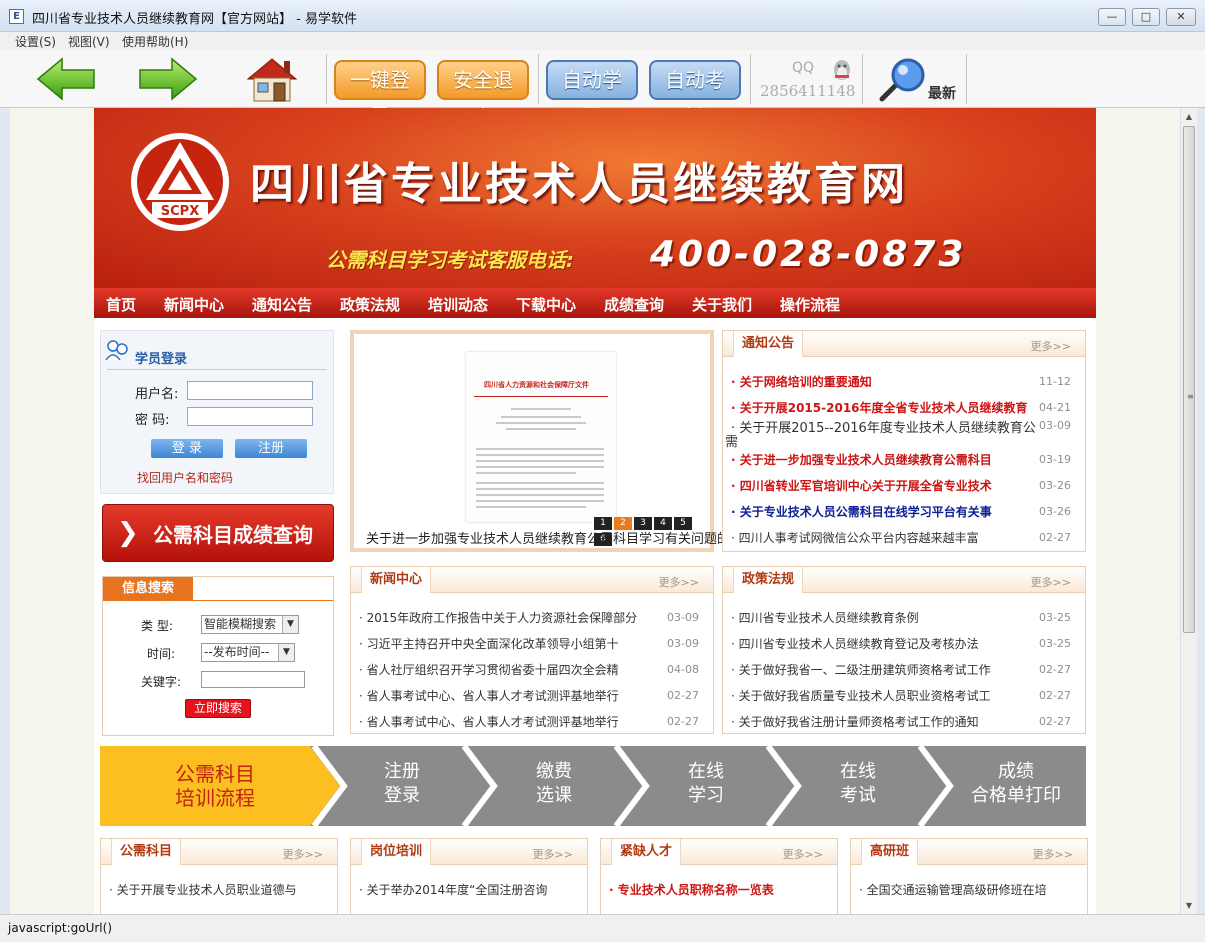 This screenshot has width=1205, height=942. What do you see at coordinates (808, 254) in the screenshot?
I see `hotline-number: 400-028-0873` at bounding box center [808, 254].